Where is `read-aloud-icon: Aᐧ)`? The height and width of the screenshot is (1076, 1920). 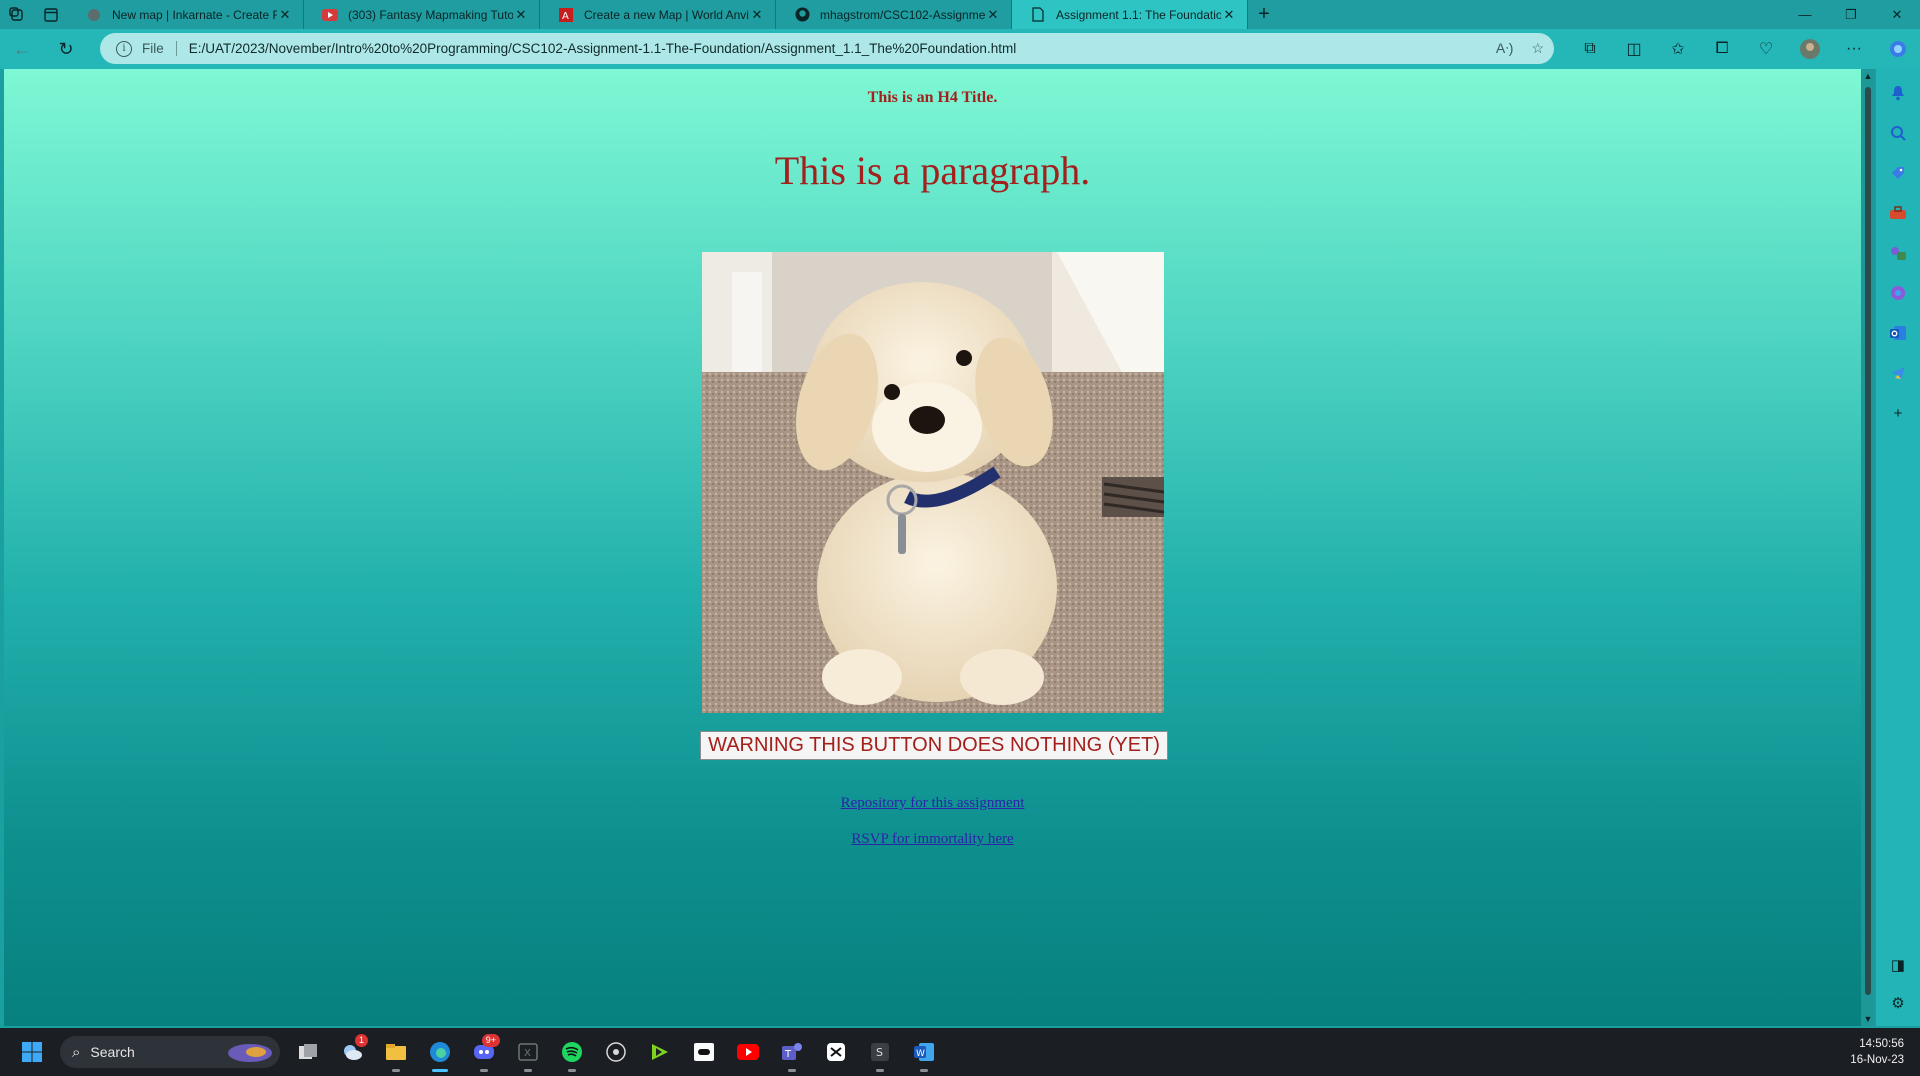
read-aloud-icon: Aᐧ) is located at coordinates (1505, 48).